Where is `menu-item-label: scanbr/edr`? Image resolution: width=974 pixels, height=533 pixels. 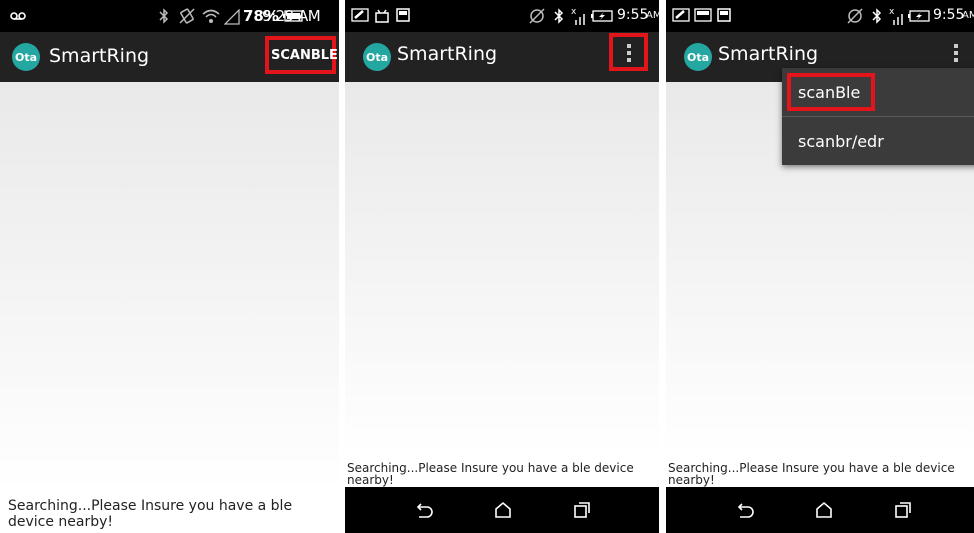
menu-item-label: scanbr/edr is located at coordinates (841, 141).